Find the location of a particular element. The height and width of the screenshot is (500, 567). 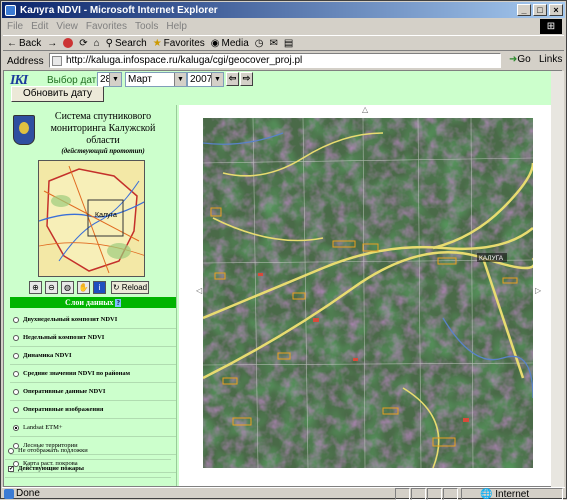

info-button: i is located at coordinates (99, 287).